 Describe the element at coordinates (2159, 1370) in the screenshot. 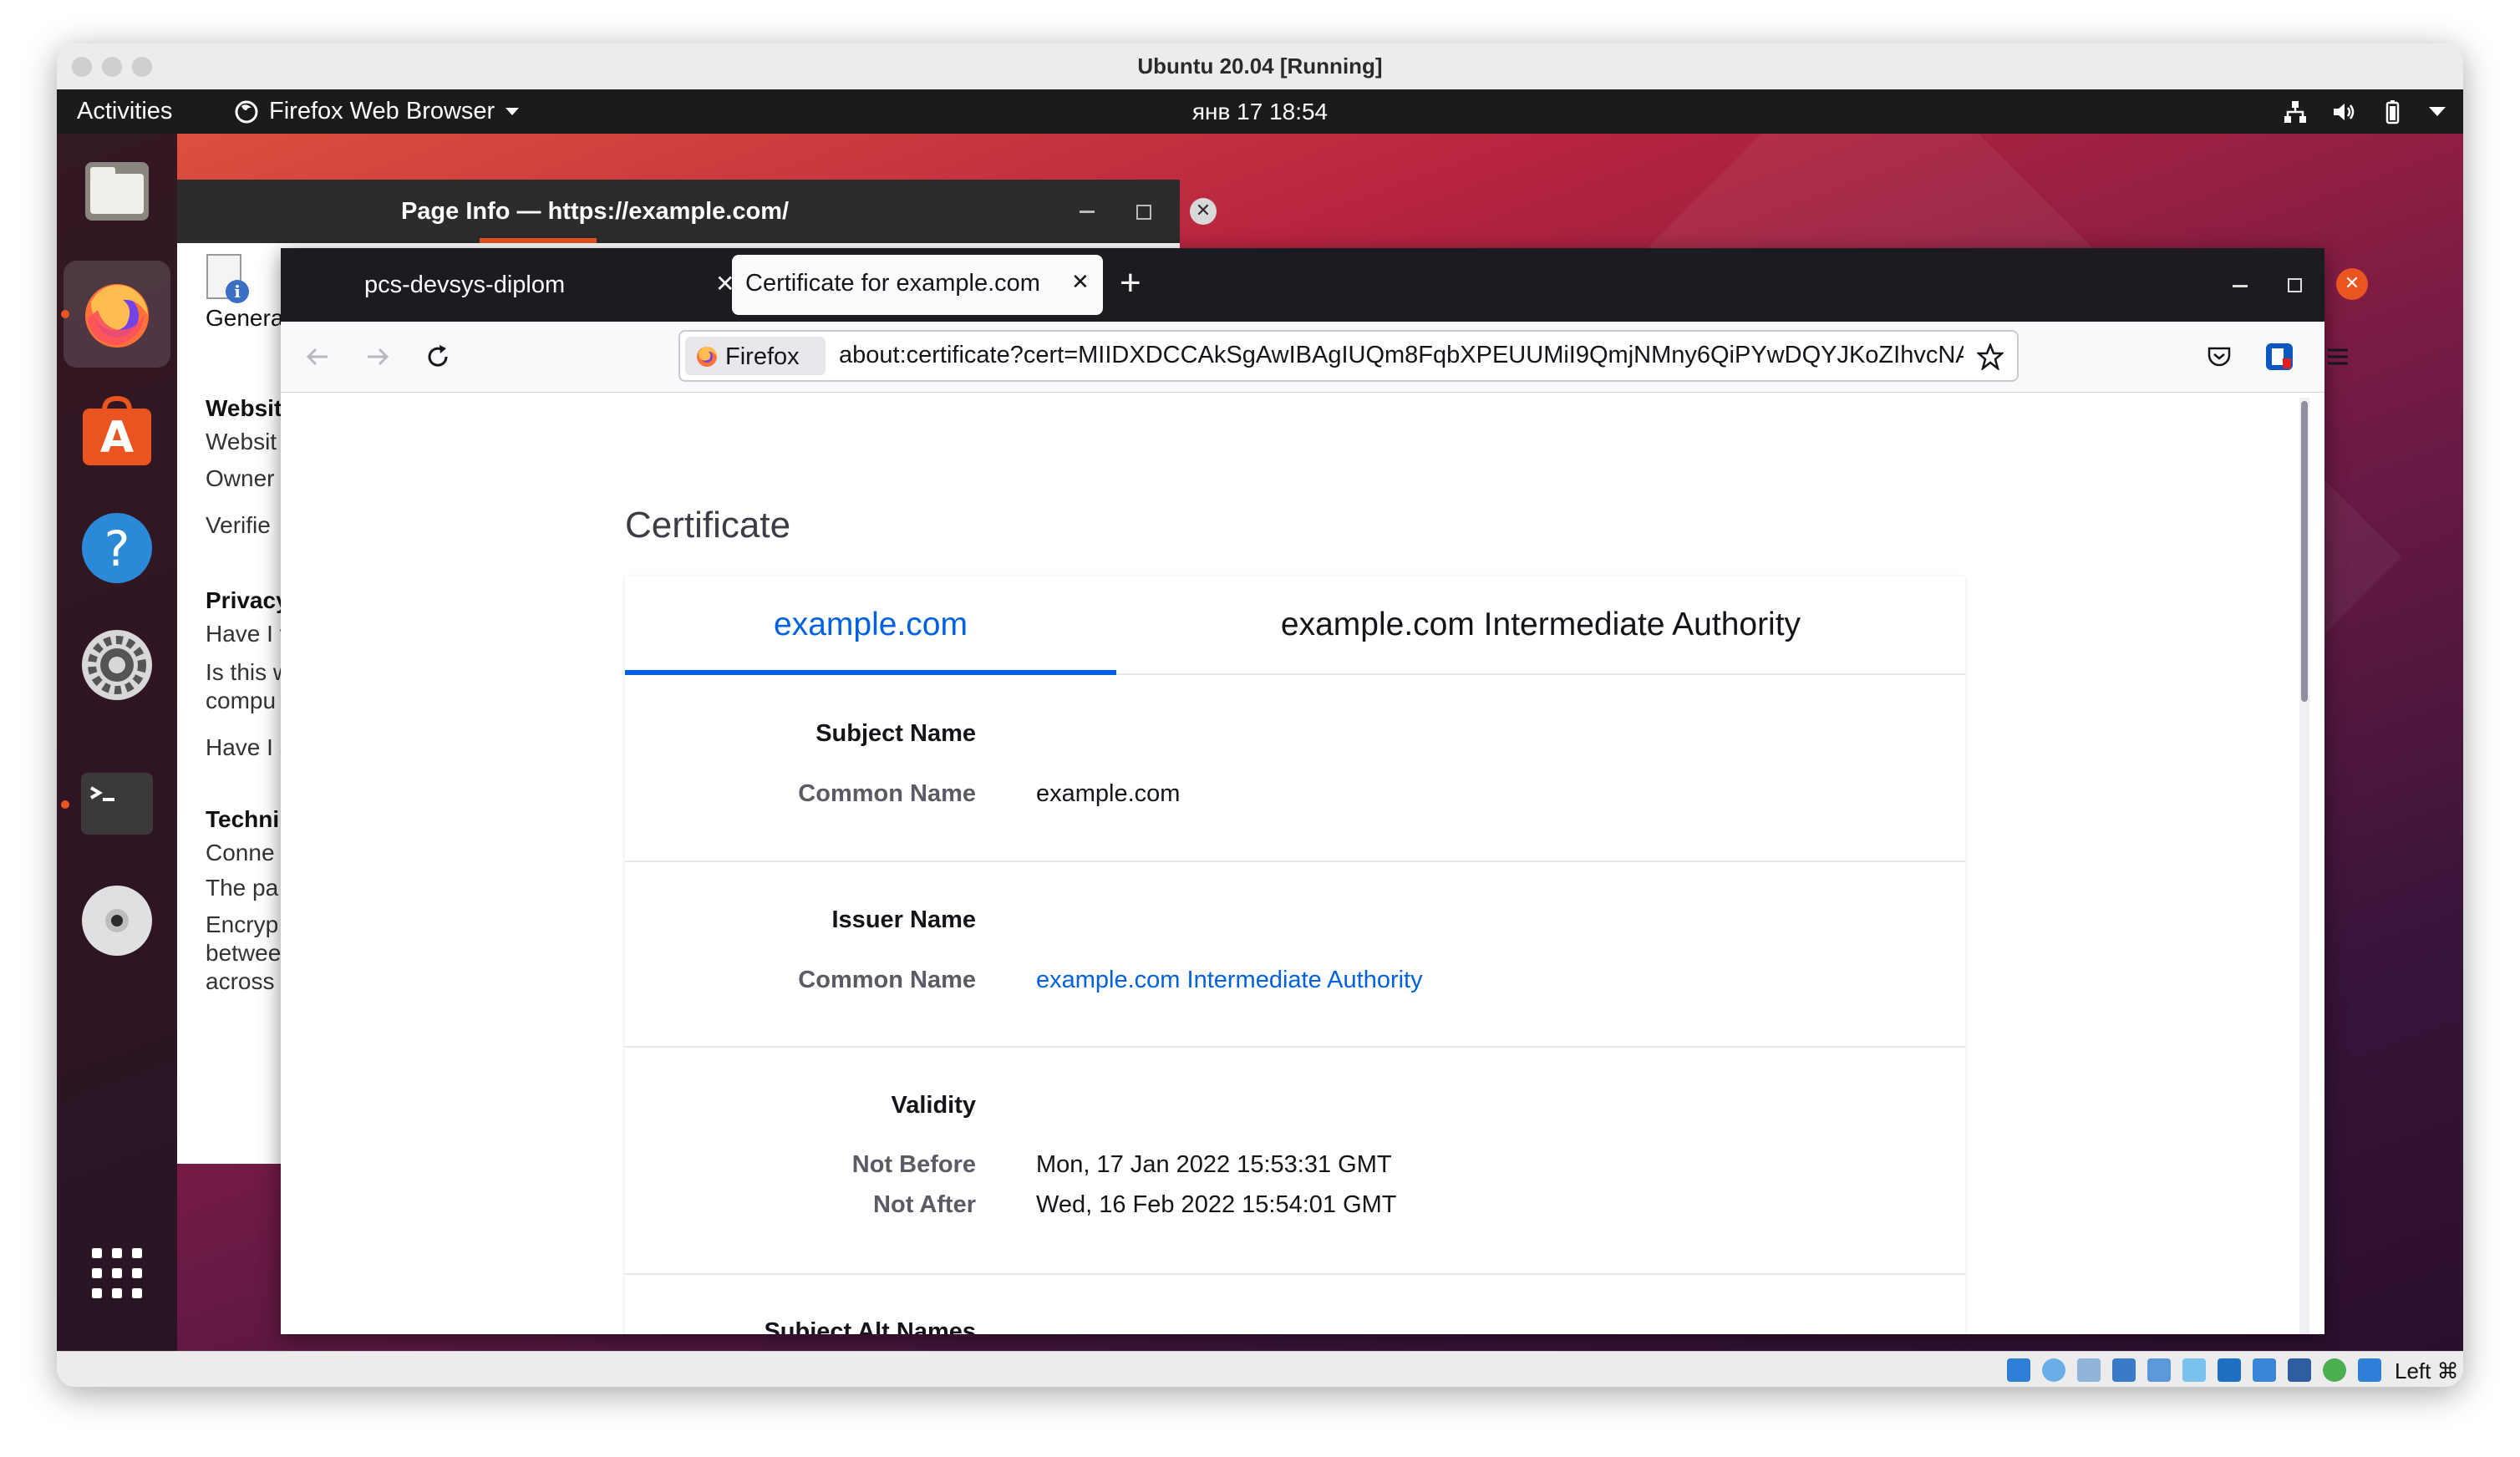

I see `usb-icon` at that location.